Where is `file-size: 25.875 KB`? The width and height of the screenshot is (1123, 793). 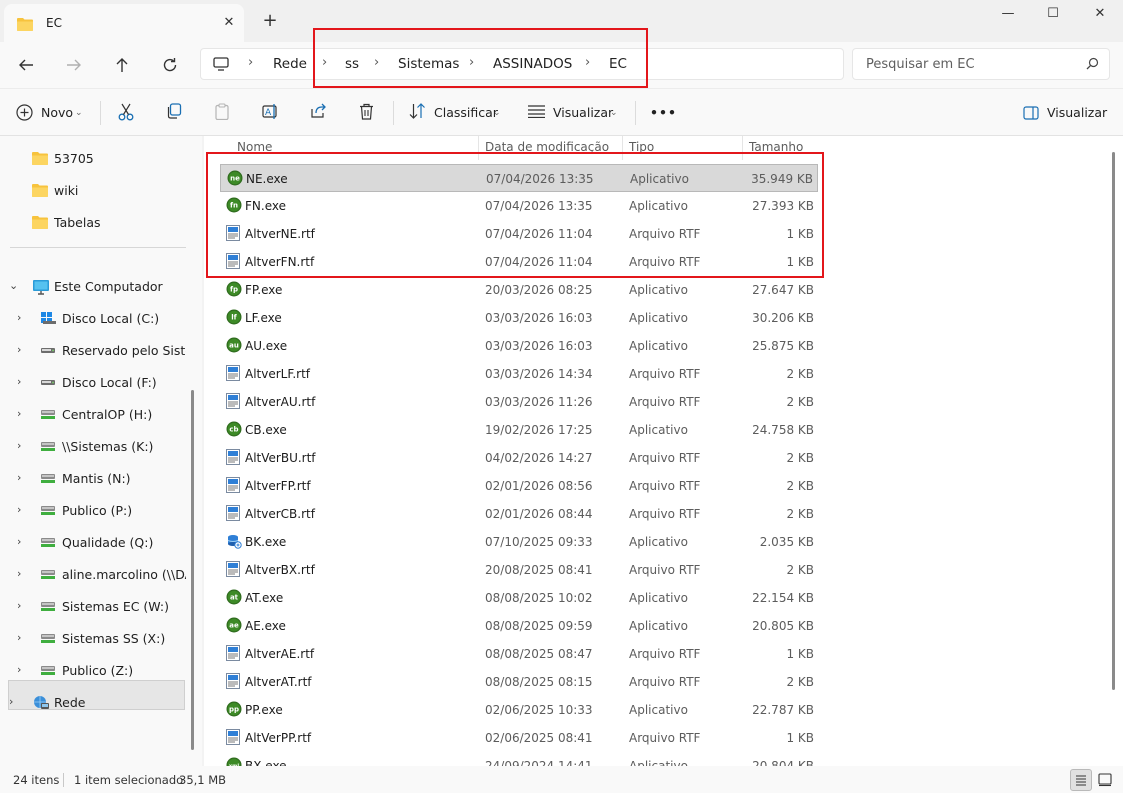 file-size: 25.875 KB is located at coordinates (783, 346).